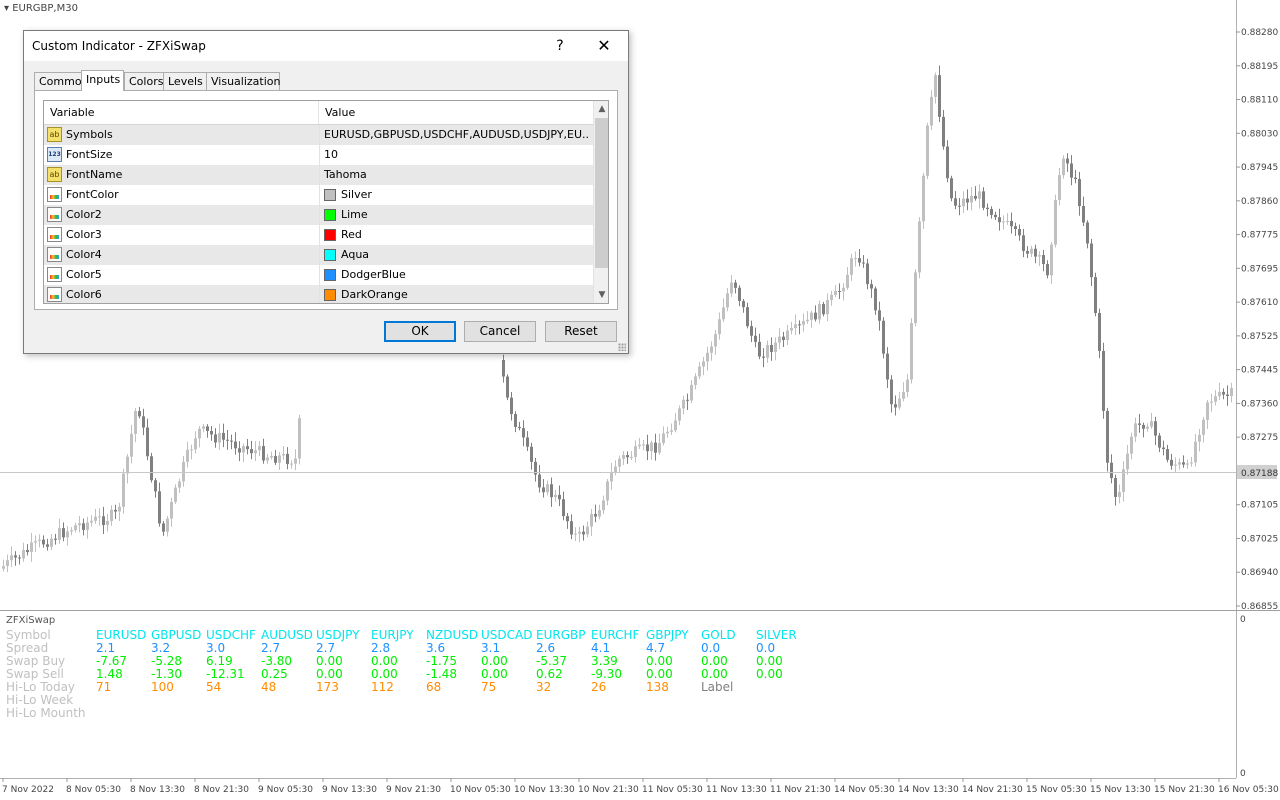  What do you see at coordinates (318, 235) in the screenshot?
I see `input-row-color3: Color3 Red` at bounding box center [318, 235].